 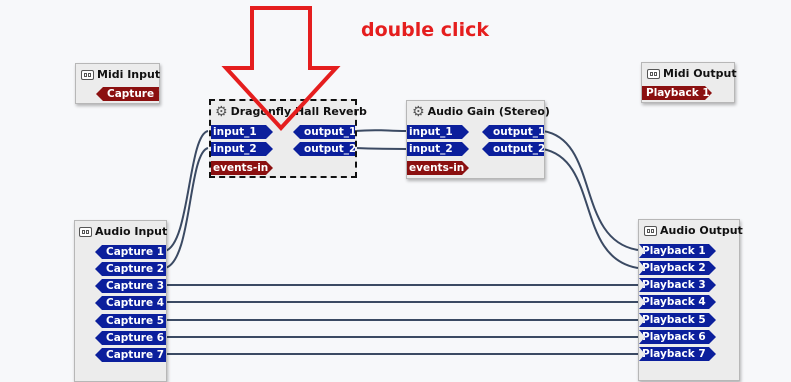 I want to click on connection-capture1-reverb-input1, so click(x=186, y=191).